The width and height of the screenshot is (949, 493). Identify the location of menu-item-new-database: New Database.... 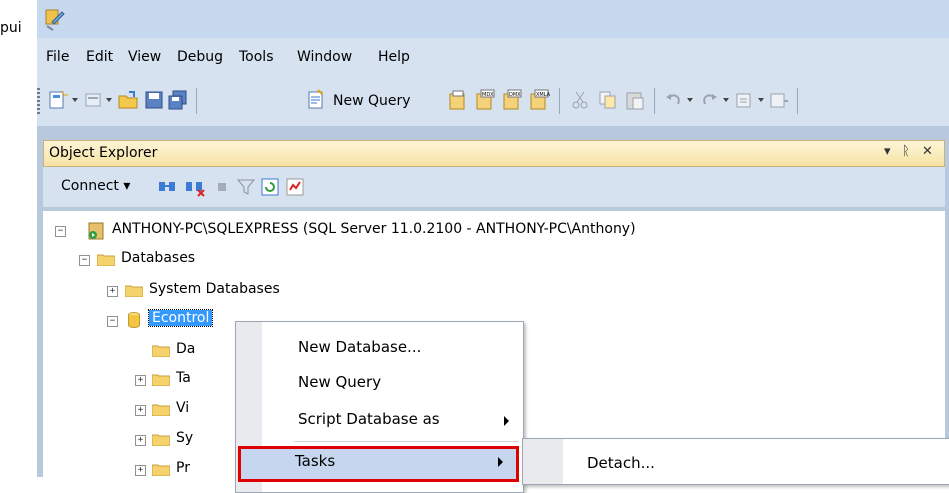
(359, 347).